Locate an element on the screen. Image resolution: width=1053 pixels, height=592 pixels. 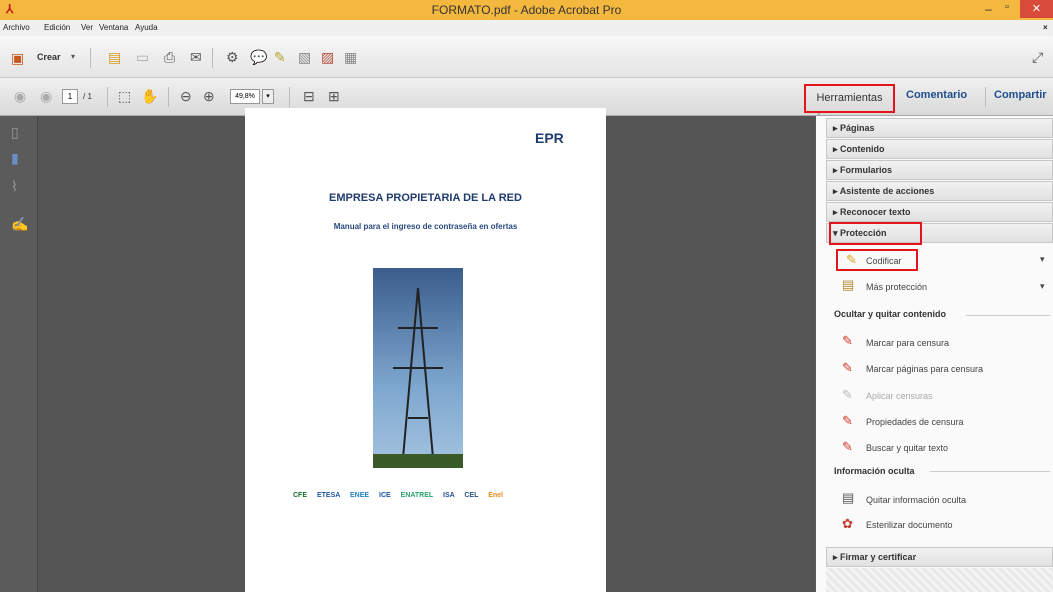
logo-etesa: ETESA is located at coordinates (328, 495).